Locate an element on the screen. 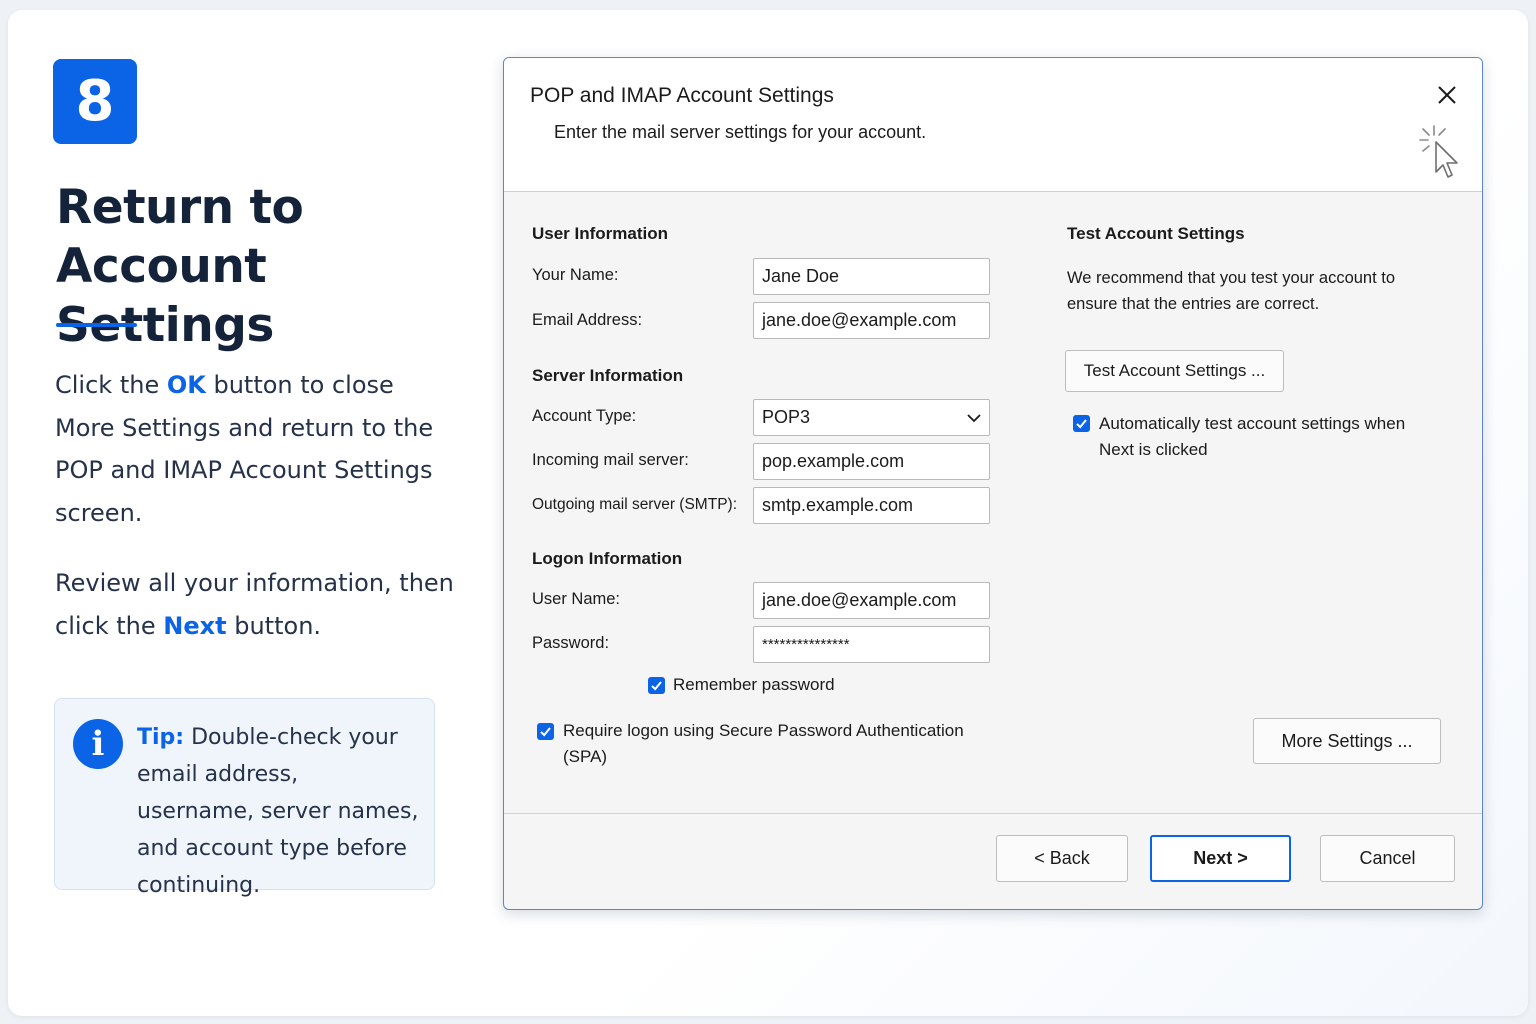  user-name-label: User Name: is located at coordinates (576, 599).